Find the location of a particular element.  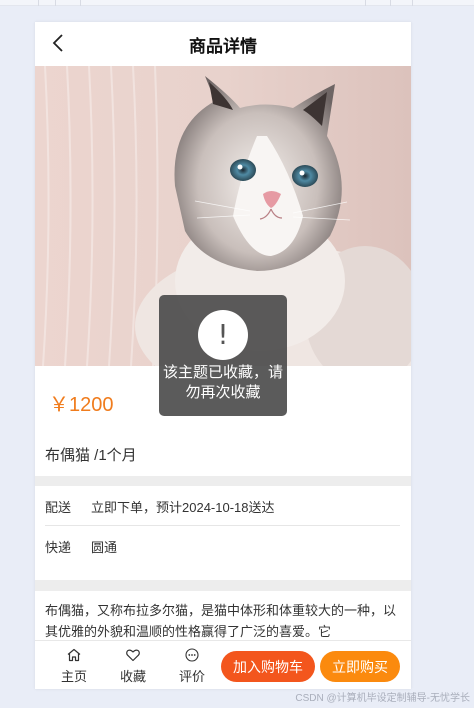

tab-favorite: 收藏 is located at coordinates (133, 667).